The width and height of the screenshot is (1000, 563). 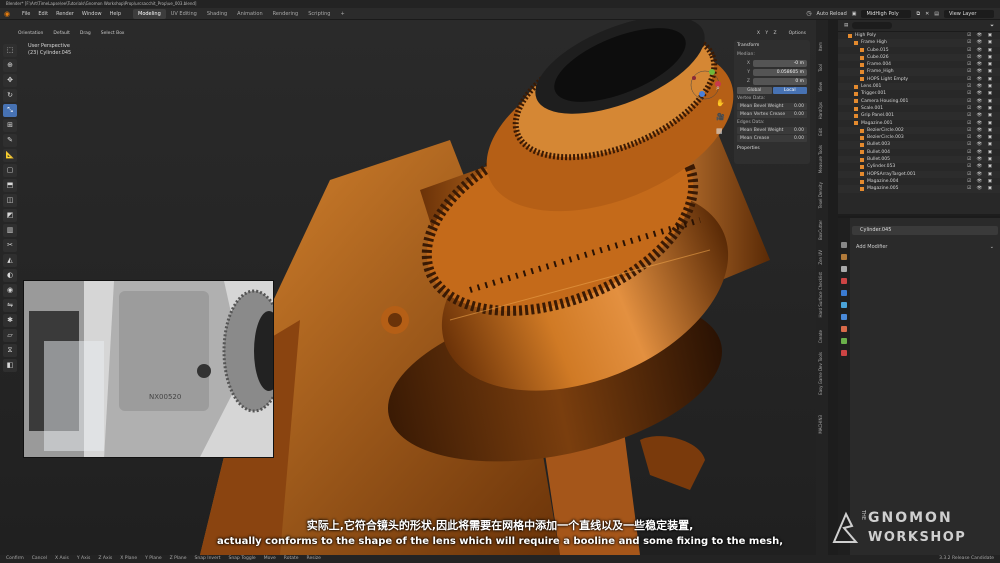 I want to click on tab-measure-tools: Measure Tools, so click(x=820, y=159).